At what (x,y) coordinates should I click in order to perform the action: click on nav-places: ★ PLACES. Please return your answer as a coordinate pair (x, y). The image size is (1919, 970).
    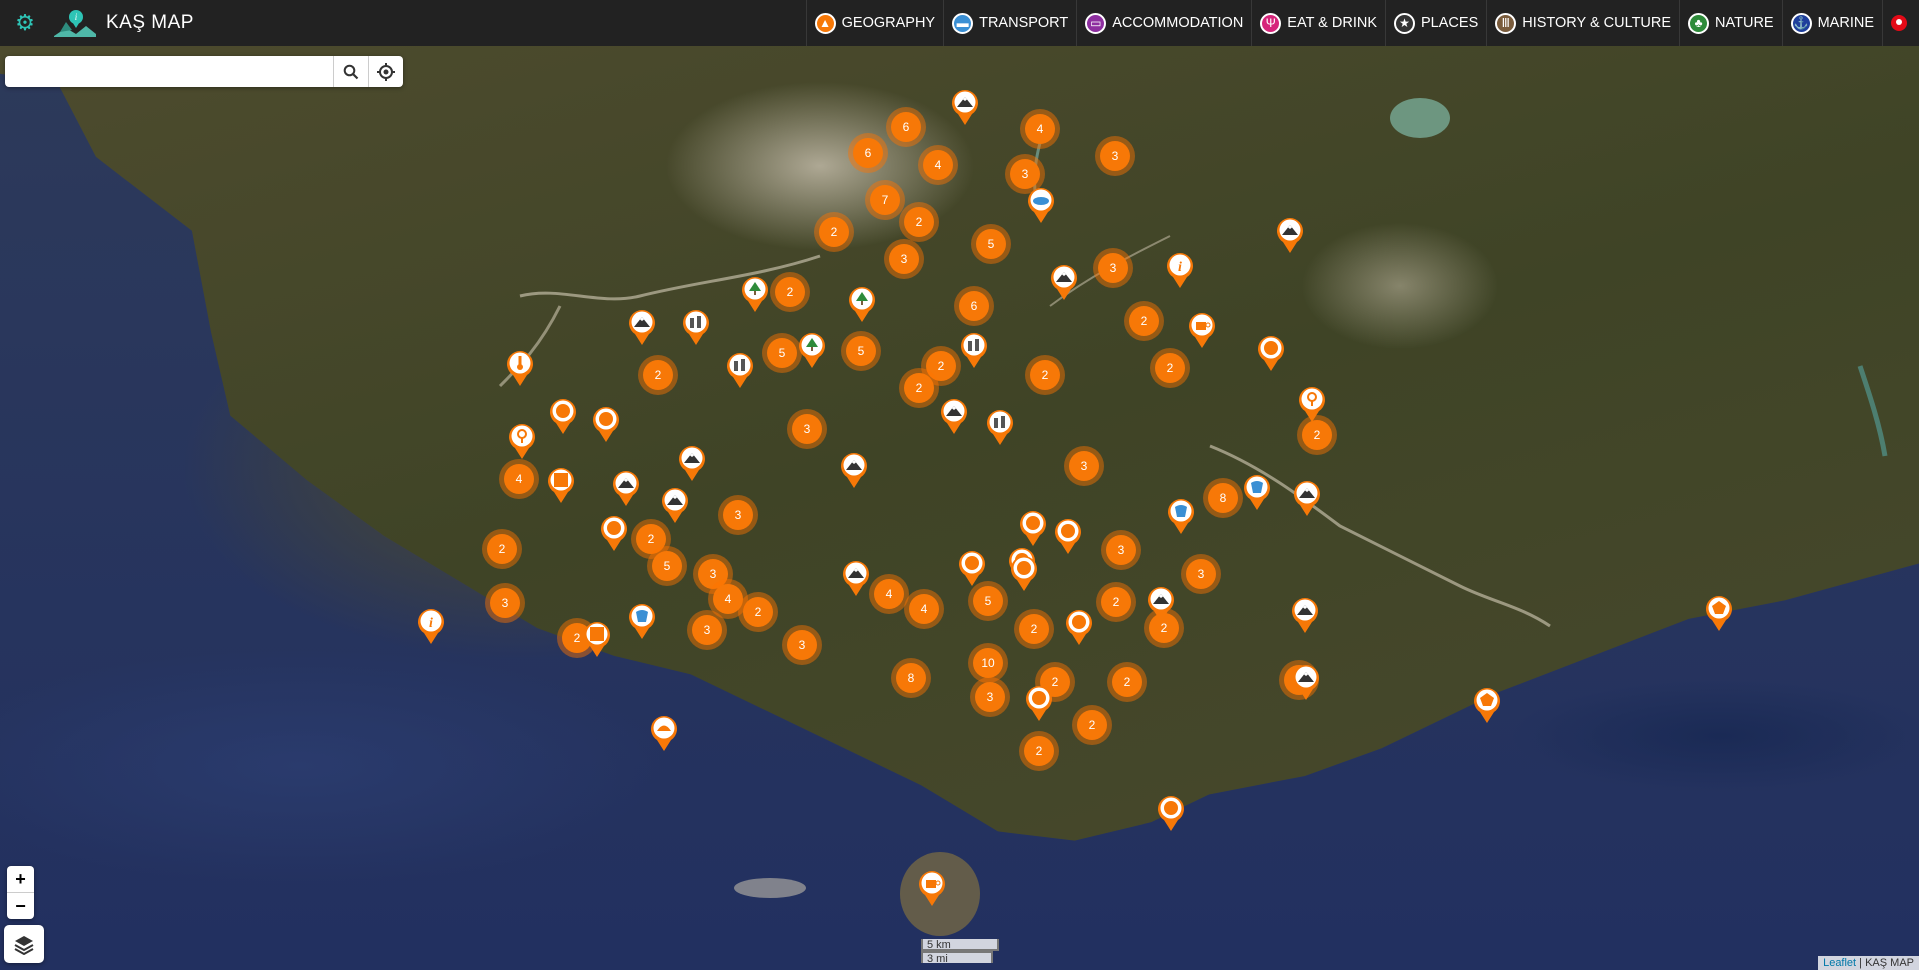
    Looking at the image, I should click on (1435, 23).